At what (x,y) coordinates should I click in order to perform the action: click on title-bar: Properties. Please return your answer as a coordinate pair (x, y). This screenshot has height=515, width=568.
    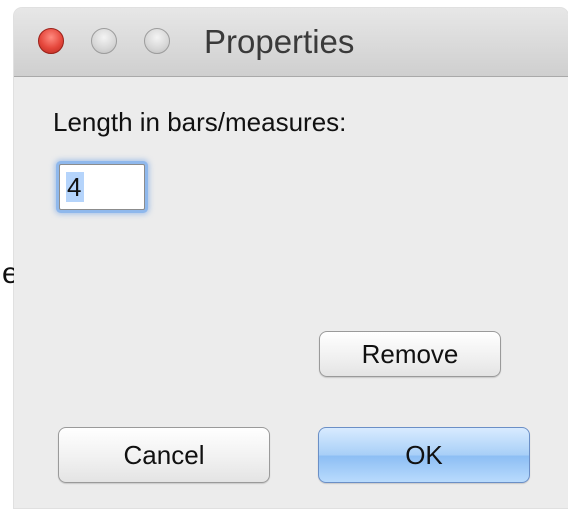
    Looking at the image, I should click on (291, 42).